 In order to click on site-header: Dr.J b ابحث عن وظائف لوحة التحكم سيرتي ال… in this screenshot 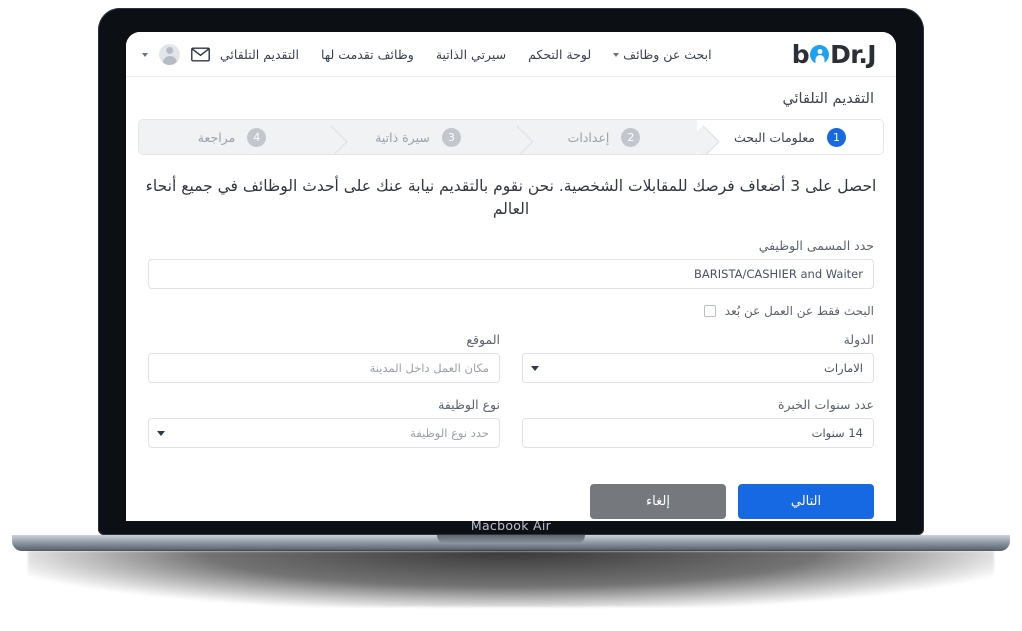, I will do `click(511, 54)`.